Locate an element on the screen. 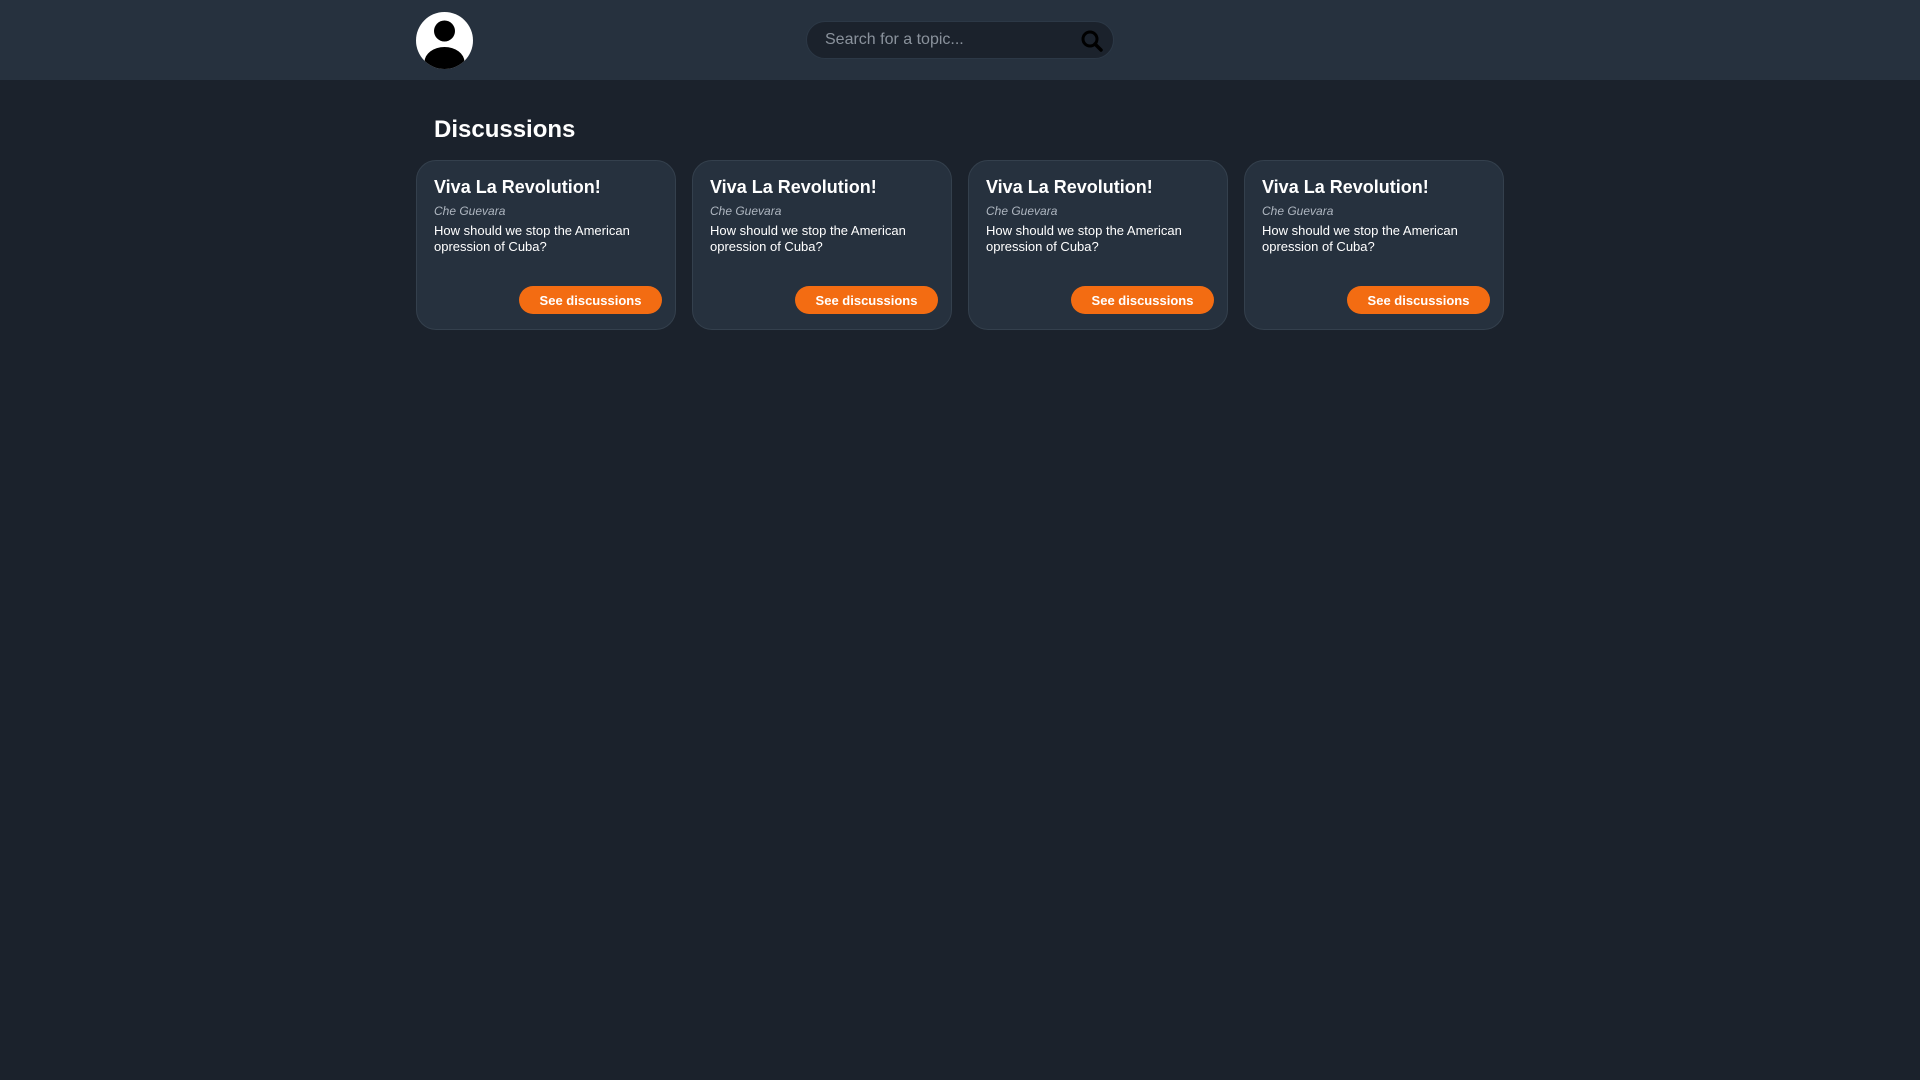 The image size is (1920, 1080). search-icon is located at coordinates (1092, 41).